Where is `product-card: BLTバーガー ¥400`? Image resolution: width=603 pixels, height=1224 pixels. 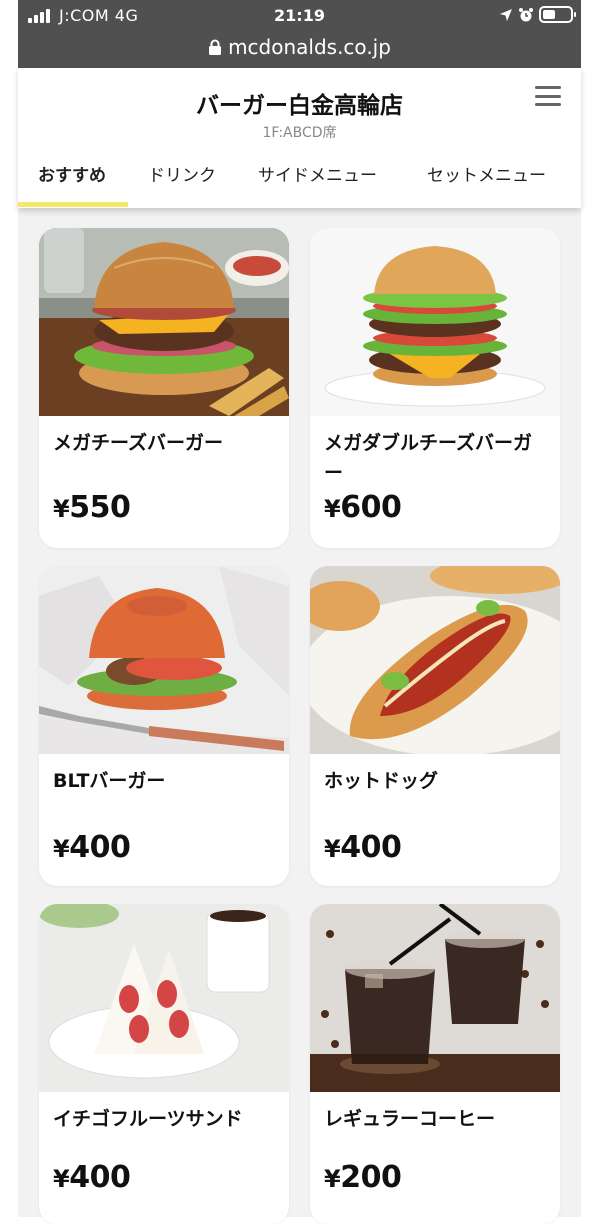
product-card: BLTバーガー ¥400 is located at coordinates (164, 726).